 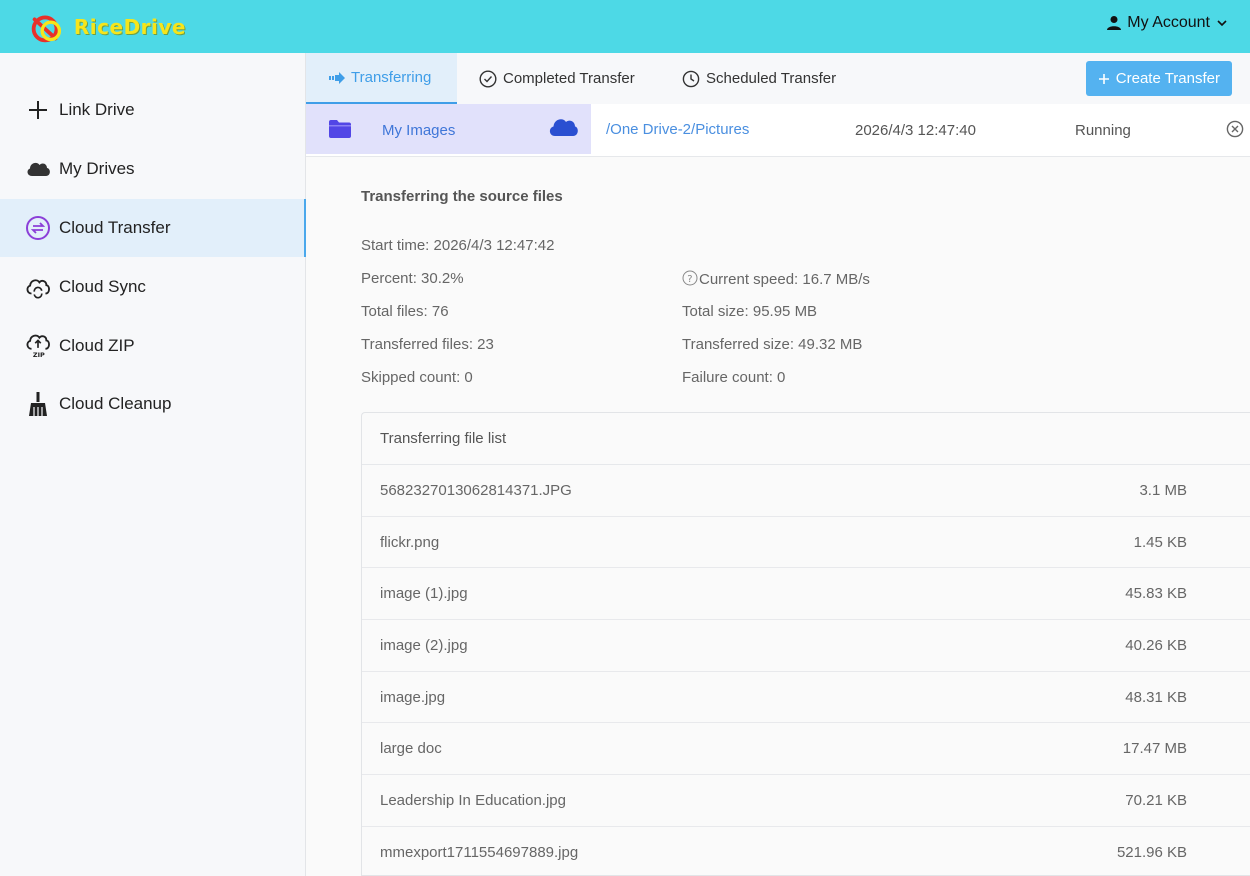 I want to click on sidebar-item-label: My Drives, so click(x=97, y=168).